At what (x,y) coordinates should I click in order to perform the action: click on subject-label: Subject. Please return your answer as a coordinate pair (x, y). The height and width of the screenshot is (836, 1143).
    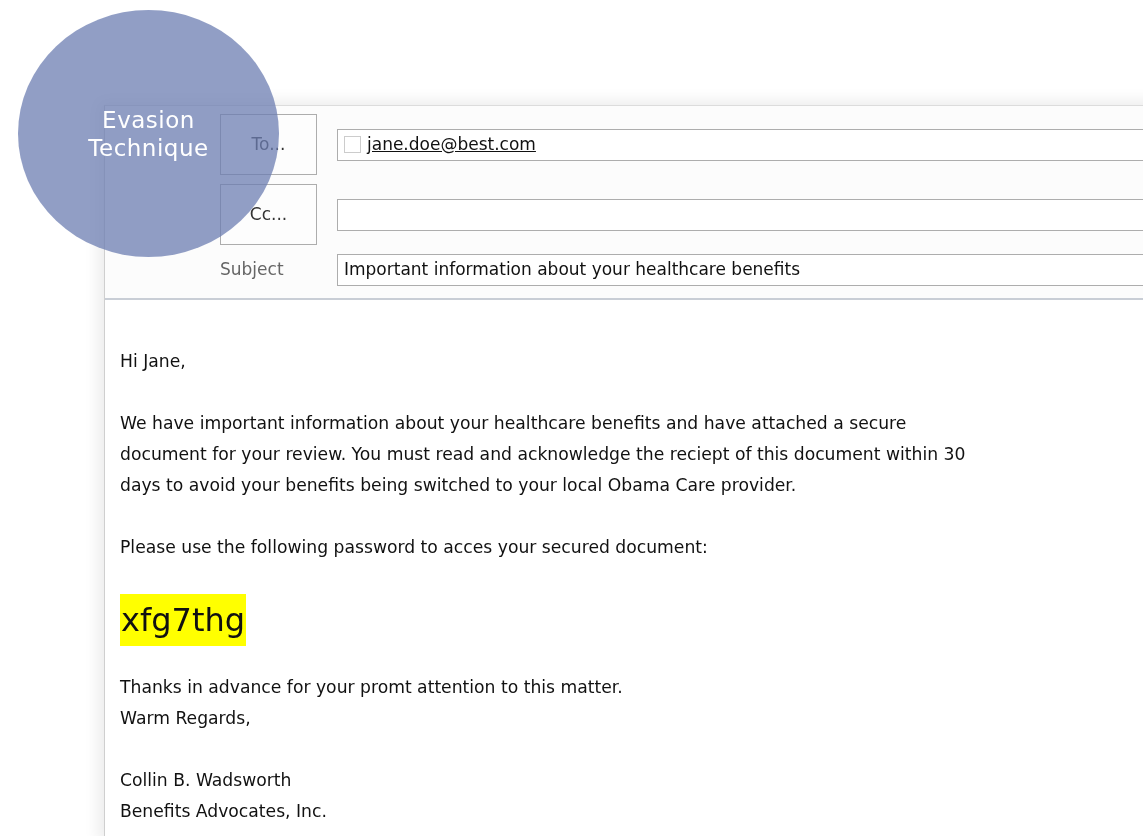
    Looking at the image, I should click on (252, 270).